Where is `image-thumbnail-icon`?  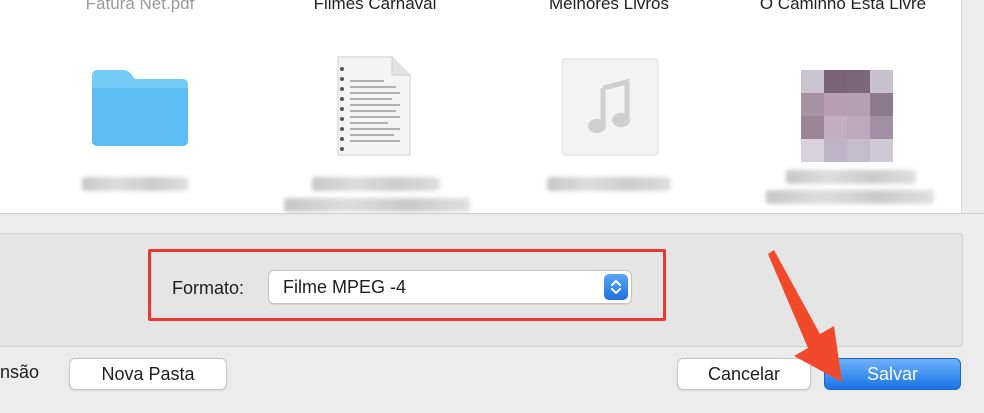 image-thumbnail-icon is located at coordinates (847, 118).